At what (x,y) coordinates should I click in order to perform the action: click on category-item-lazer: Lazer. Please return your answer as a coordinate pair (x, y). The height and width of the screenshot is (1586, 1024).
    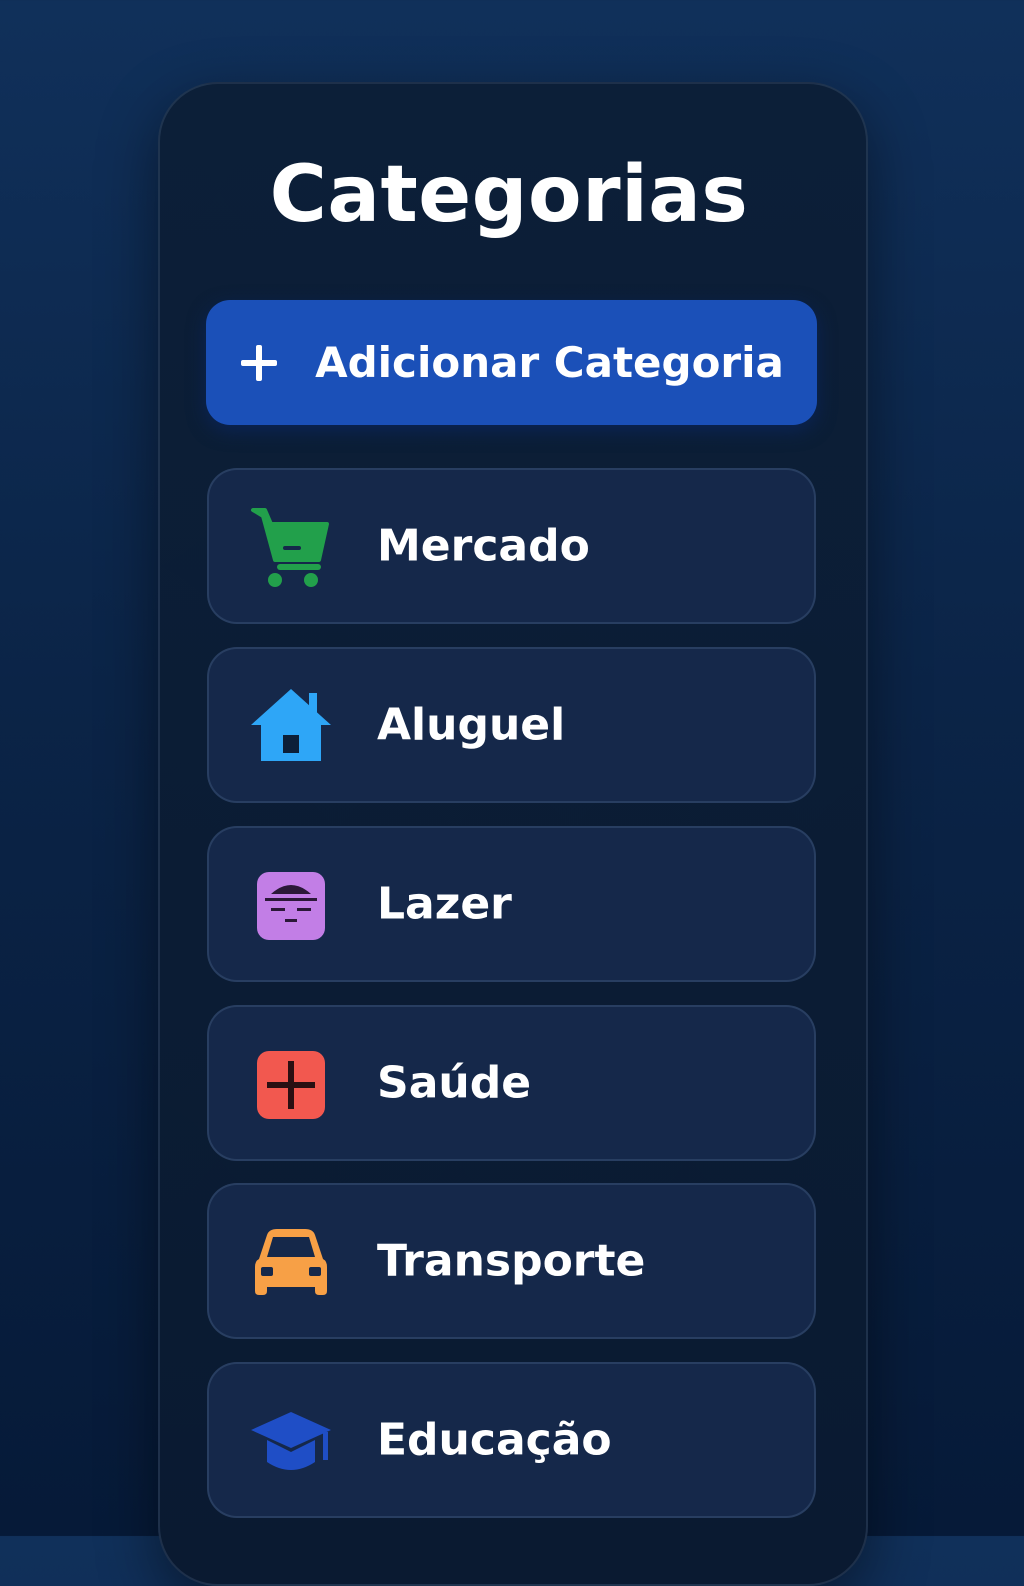
    Looking at the image, I should click on (511, 904).